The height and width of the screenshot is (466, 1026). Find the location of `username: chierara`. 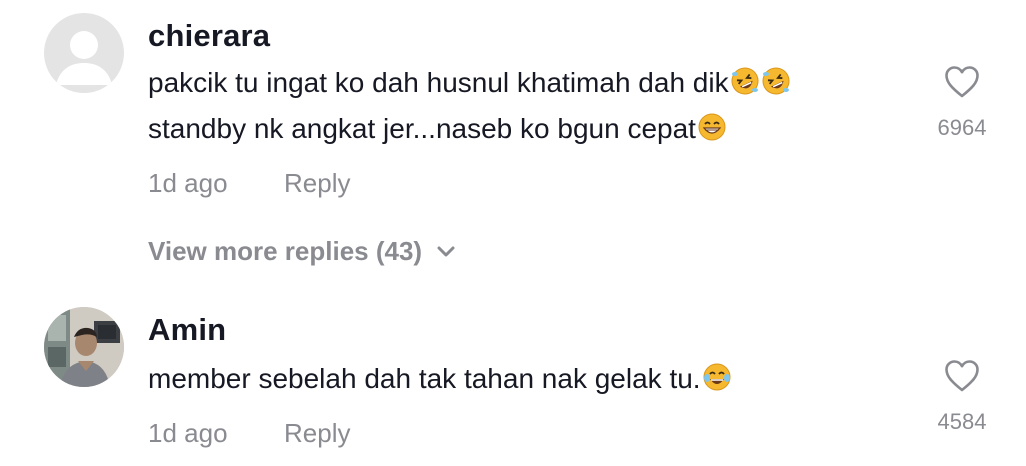

username: chierara is located at coordinates (209, 36).